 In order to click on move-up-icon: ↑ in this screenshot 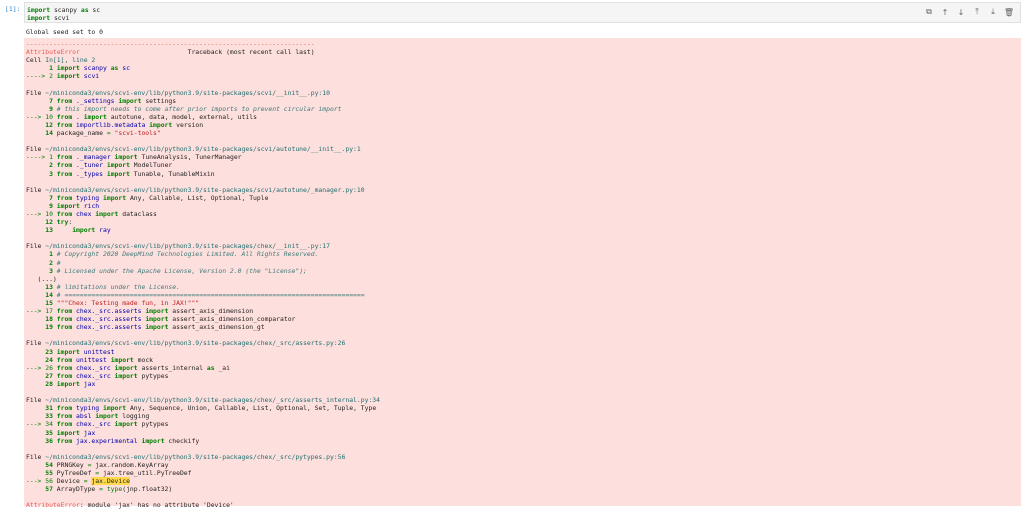, I will do `click(945, 12)`.